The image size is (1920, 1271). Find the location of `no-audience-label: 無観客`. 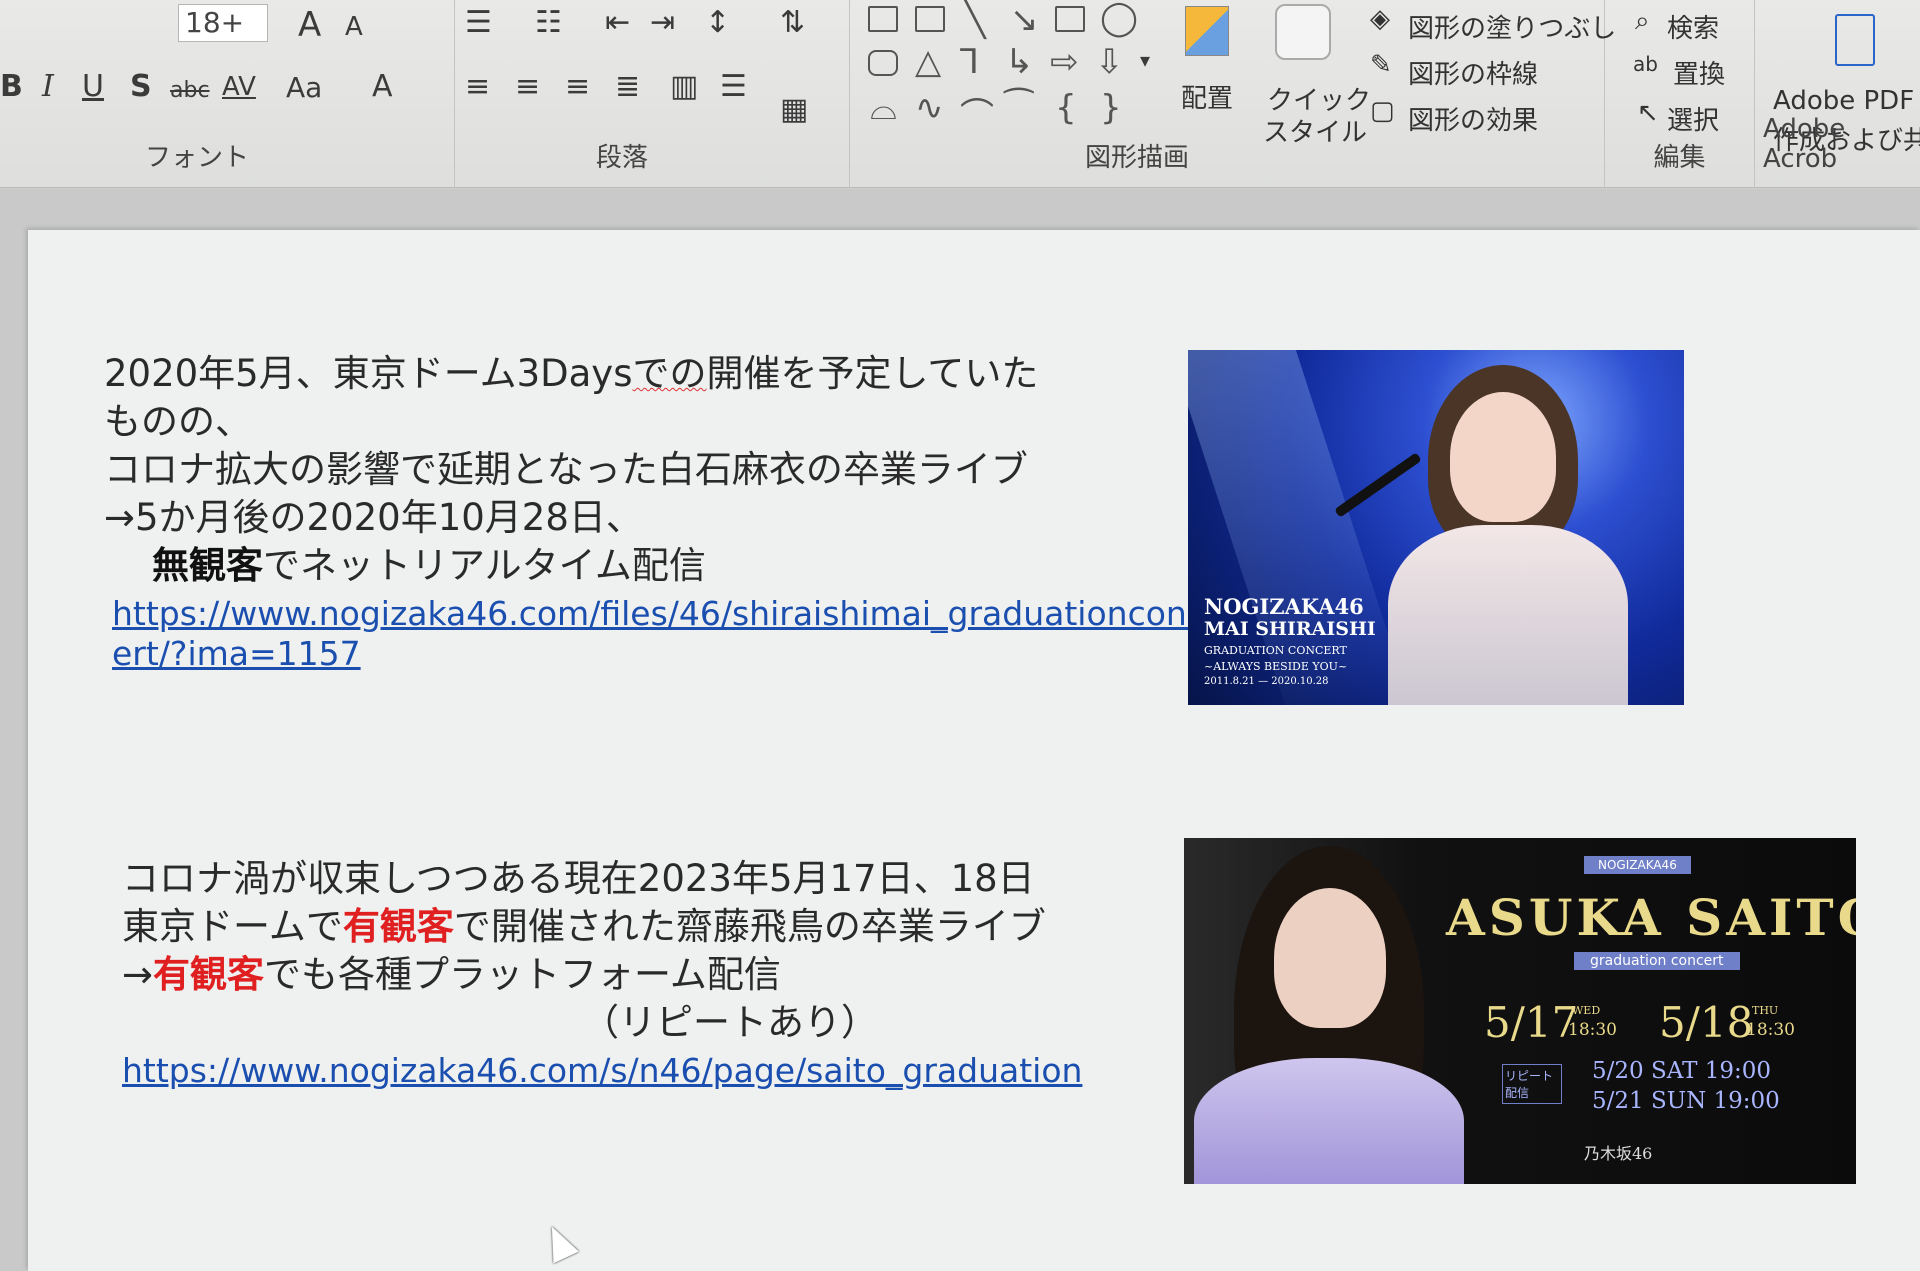

no-audience-label: 無観客 is located at coordinates (207, 565).